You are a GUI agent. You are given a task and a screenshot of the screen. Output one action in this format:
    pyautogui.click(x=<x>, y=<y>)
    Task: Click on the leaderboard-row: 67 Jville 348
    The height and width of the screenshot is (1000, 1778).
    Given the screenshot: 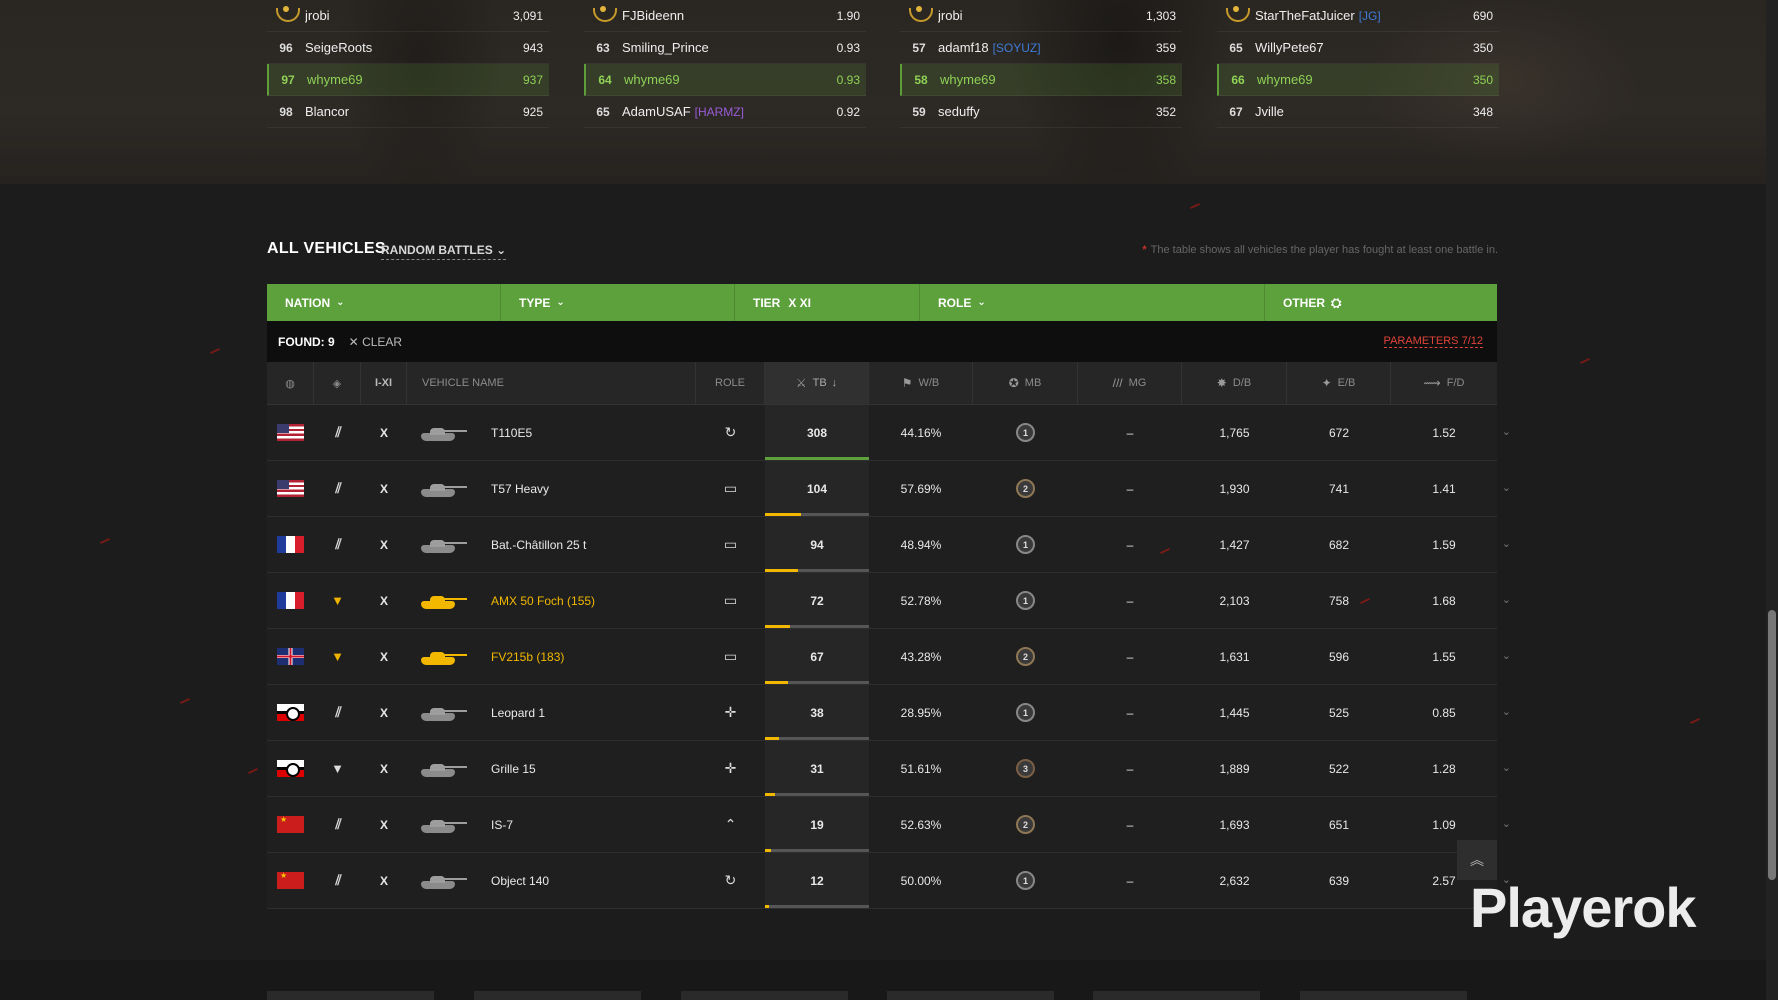 What is the action you would take?
    pyautogui.click(x=1358, y=112)
    